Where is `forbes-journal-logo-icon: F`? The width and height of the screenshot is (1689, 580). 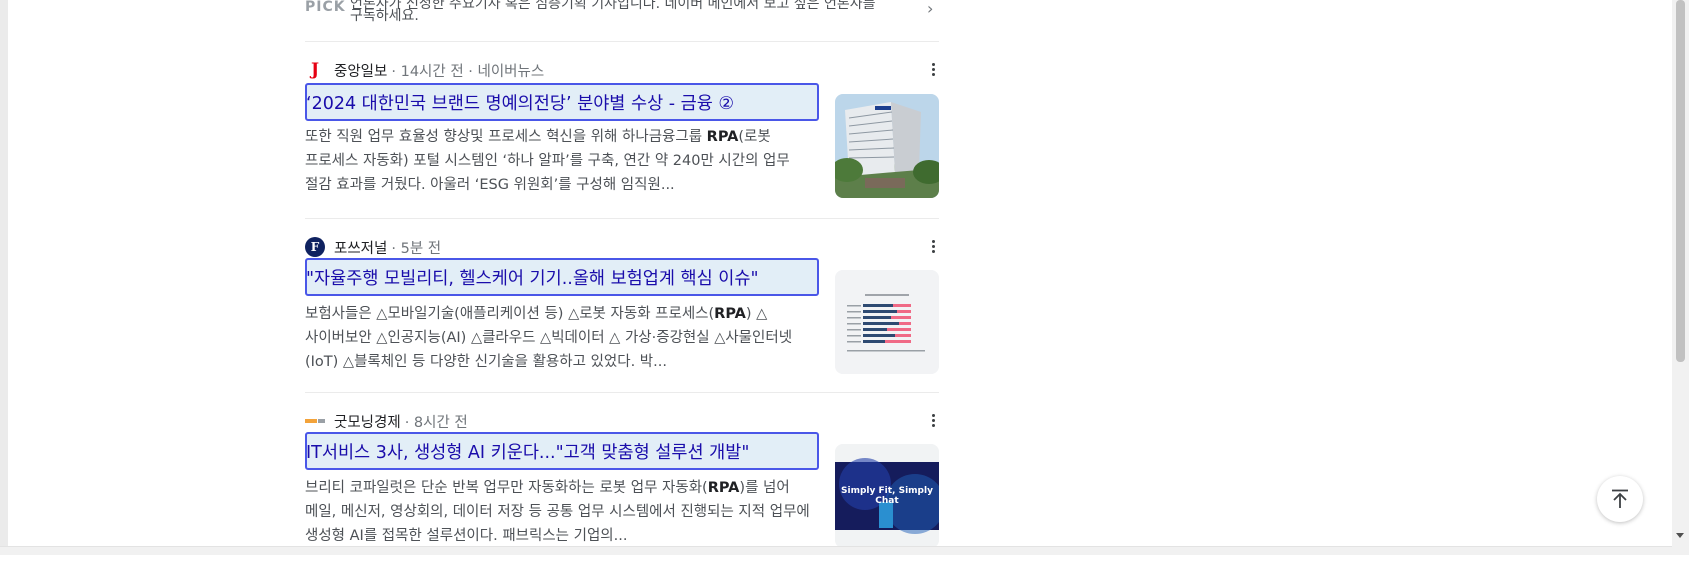
forbes-journal-logo-icon: F is located at coordinates (315, 247).